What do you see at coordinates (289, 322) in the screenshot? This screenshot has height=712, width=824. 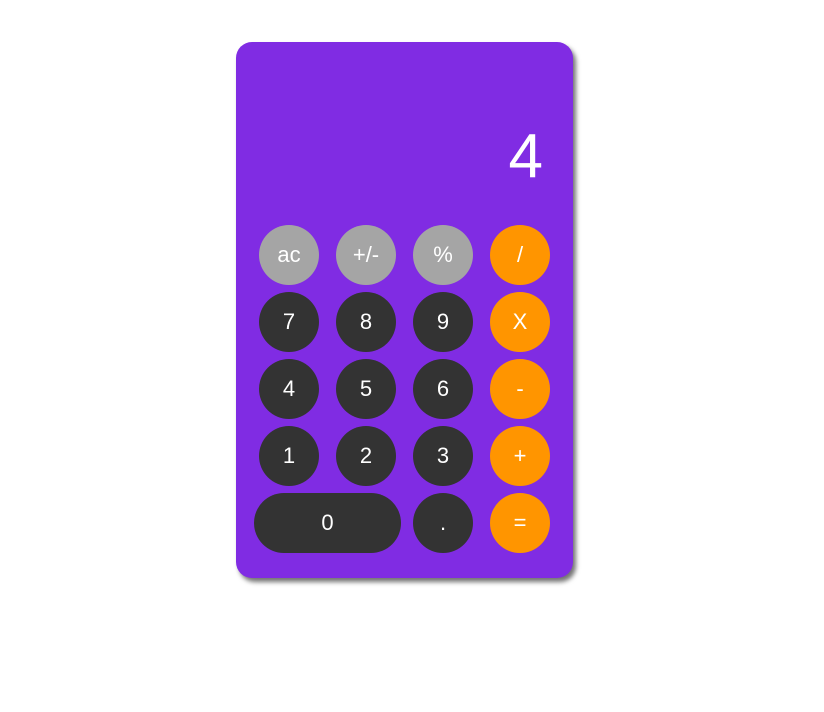 I see `digit-7-button: 7` at bounding box center [289, 322].